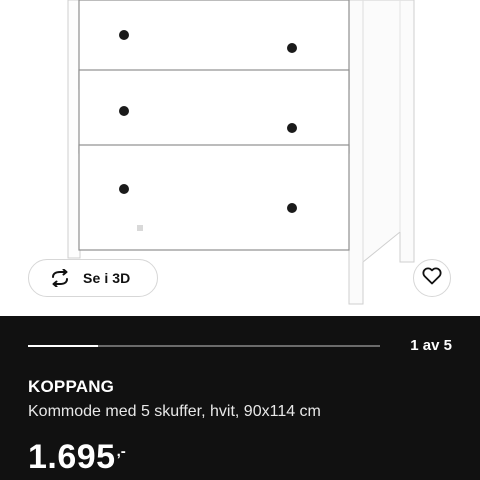 This screenshot has width=480, height=480. What do you see at coordinates (71, 386) in the screenshot?
I see `product-name: KOPPANG` at bounding box center [71, 386].